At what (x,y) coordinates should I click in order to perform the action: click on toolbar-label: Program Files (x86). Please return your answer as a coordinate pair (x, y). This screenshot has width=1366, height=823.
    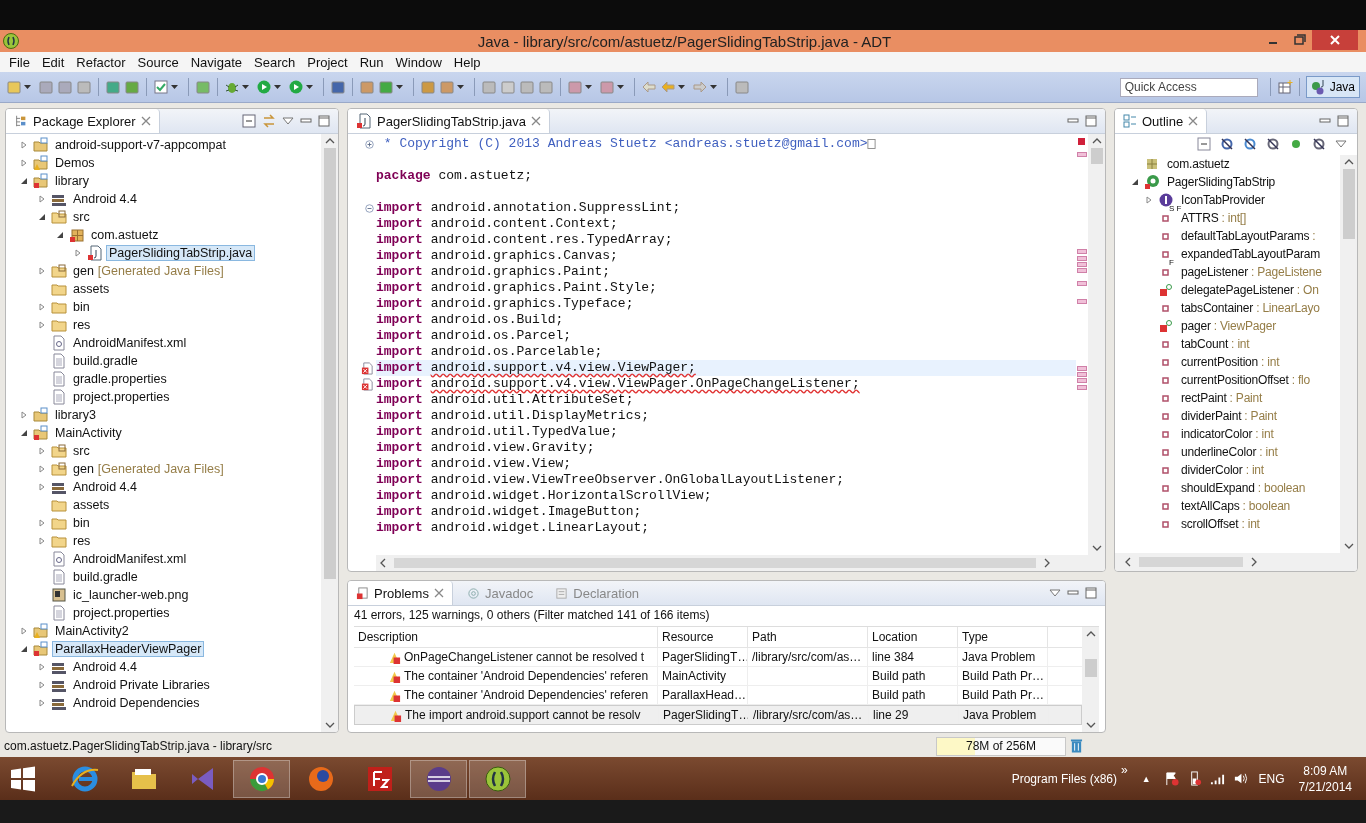
    Looking at the image, I should click on (1064, 778).